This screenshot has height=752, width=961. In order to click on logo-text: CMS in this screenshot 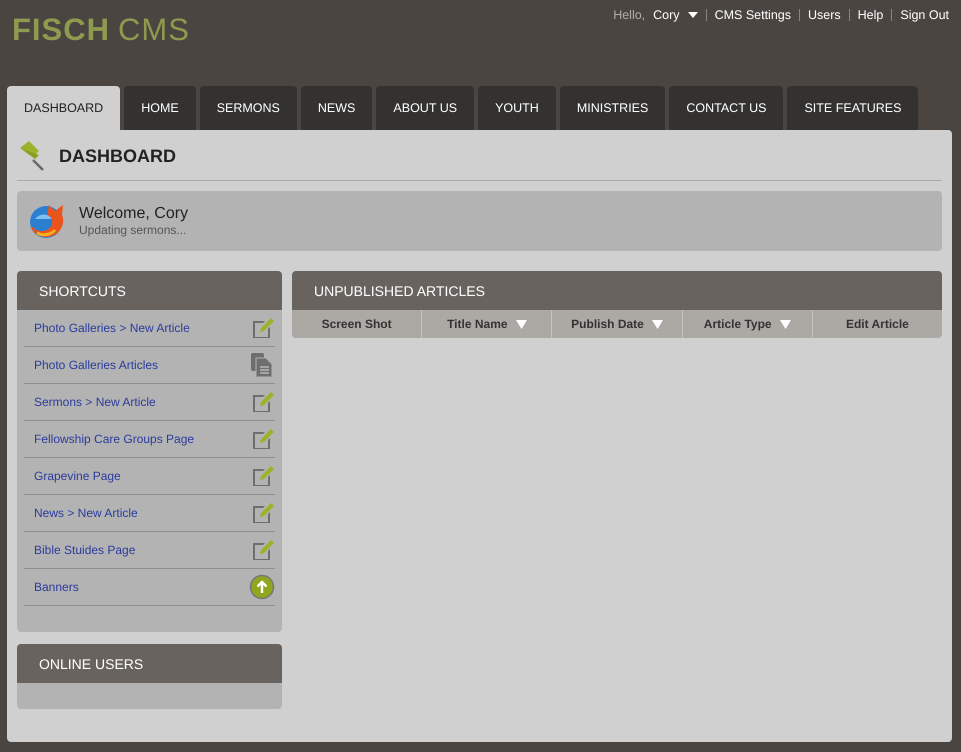, I will do `click(154, 30)`.